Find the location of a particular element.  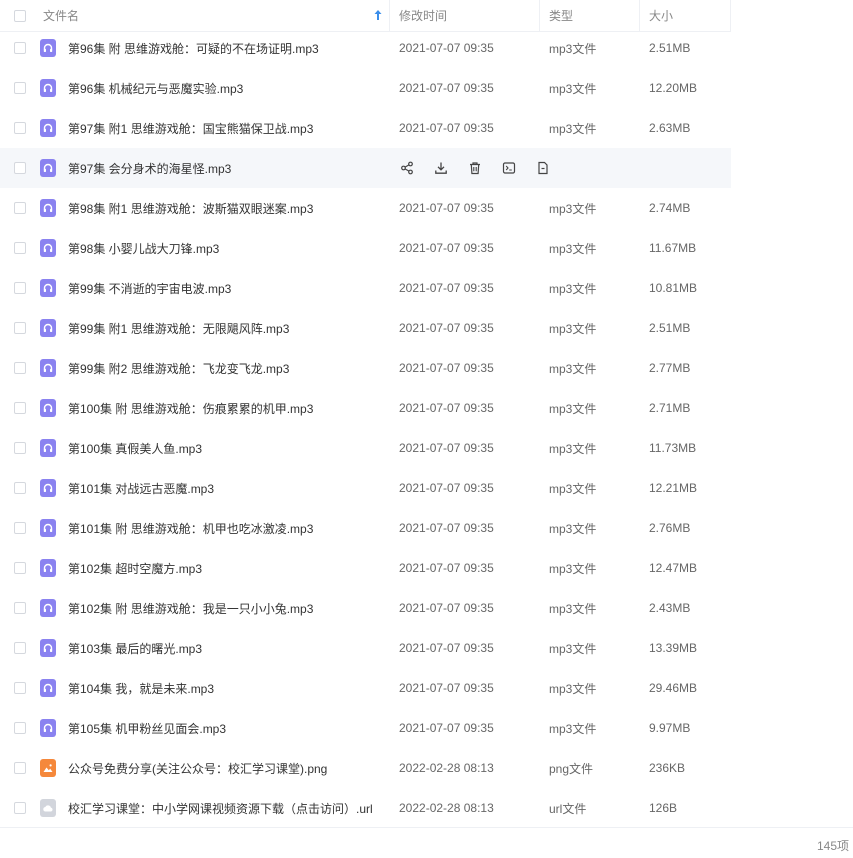

share-icon is located at coordinates (407, 168).